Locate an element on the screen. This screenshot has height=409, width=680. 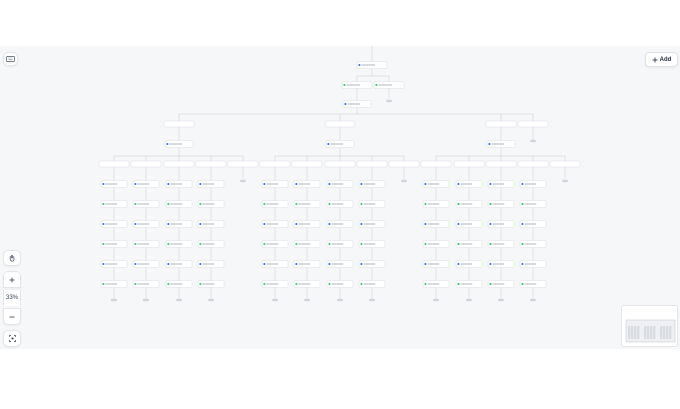
add-button: Add is located at coordinates (661, 59).